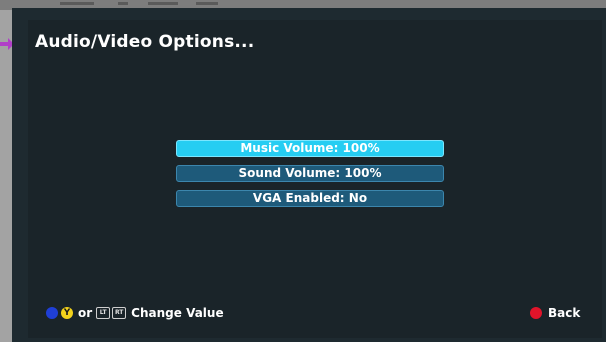  Describe the element at coordinates (52, 313) in the screenshot. I see `x-button-icon` at that location.